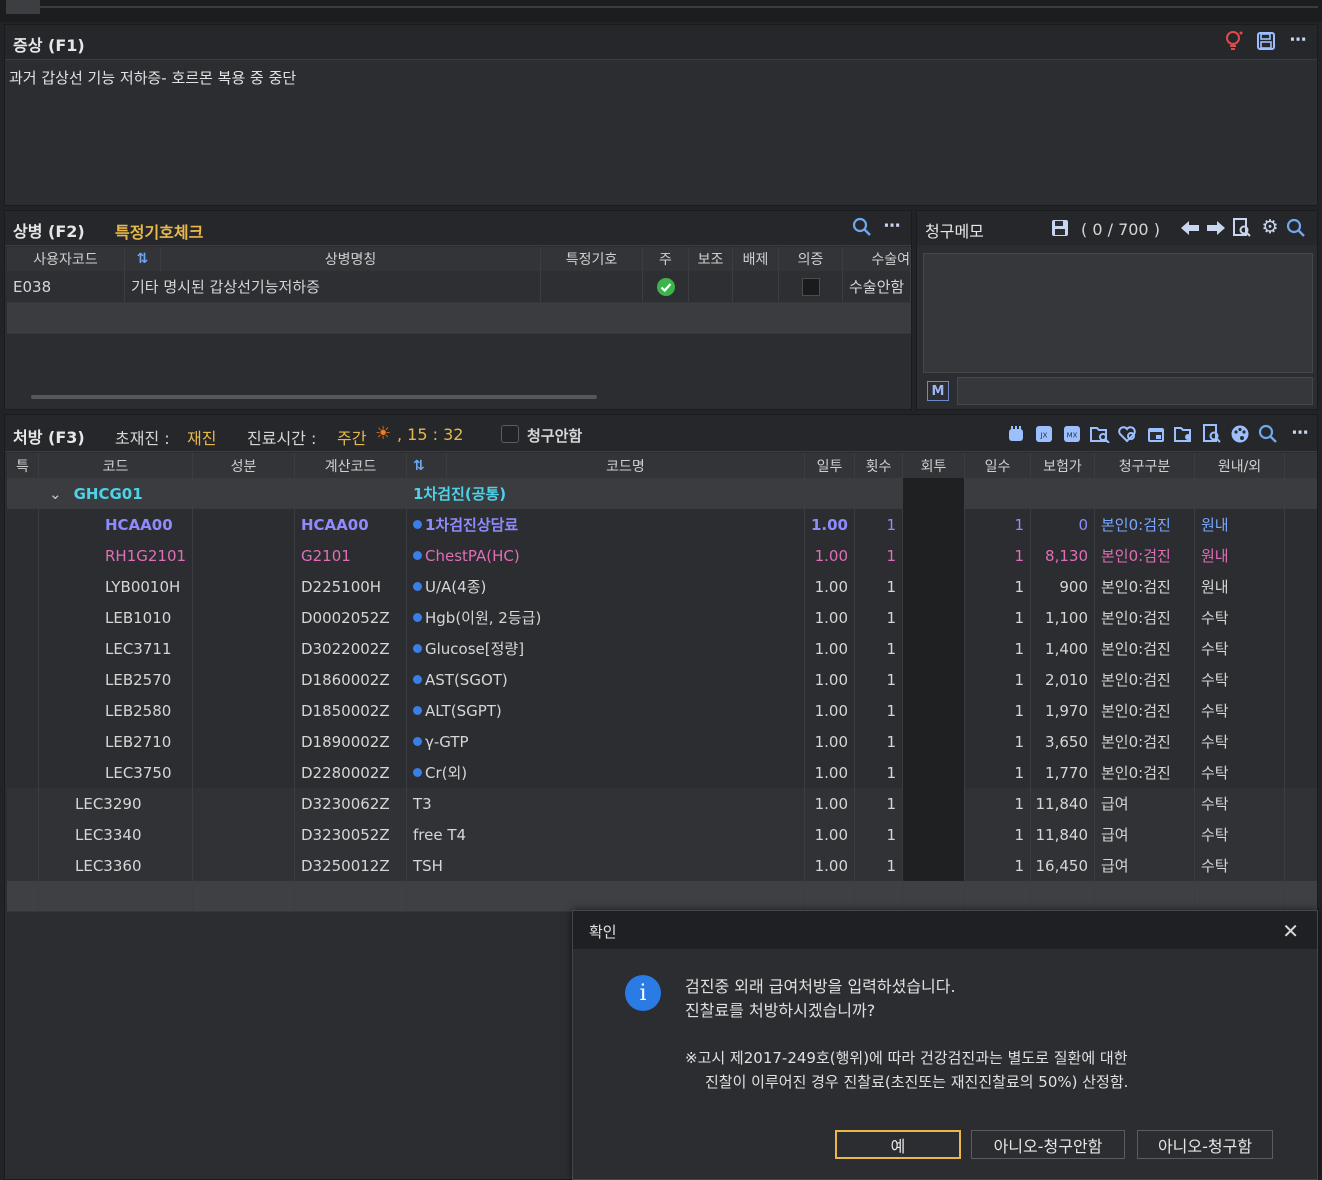  What do you see at coordinates (1184, 434) in the screenshot?
I see `folder-settings-icon` at bounding box center [1184, 434].